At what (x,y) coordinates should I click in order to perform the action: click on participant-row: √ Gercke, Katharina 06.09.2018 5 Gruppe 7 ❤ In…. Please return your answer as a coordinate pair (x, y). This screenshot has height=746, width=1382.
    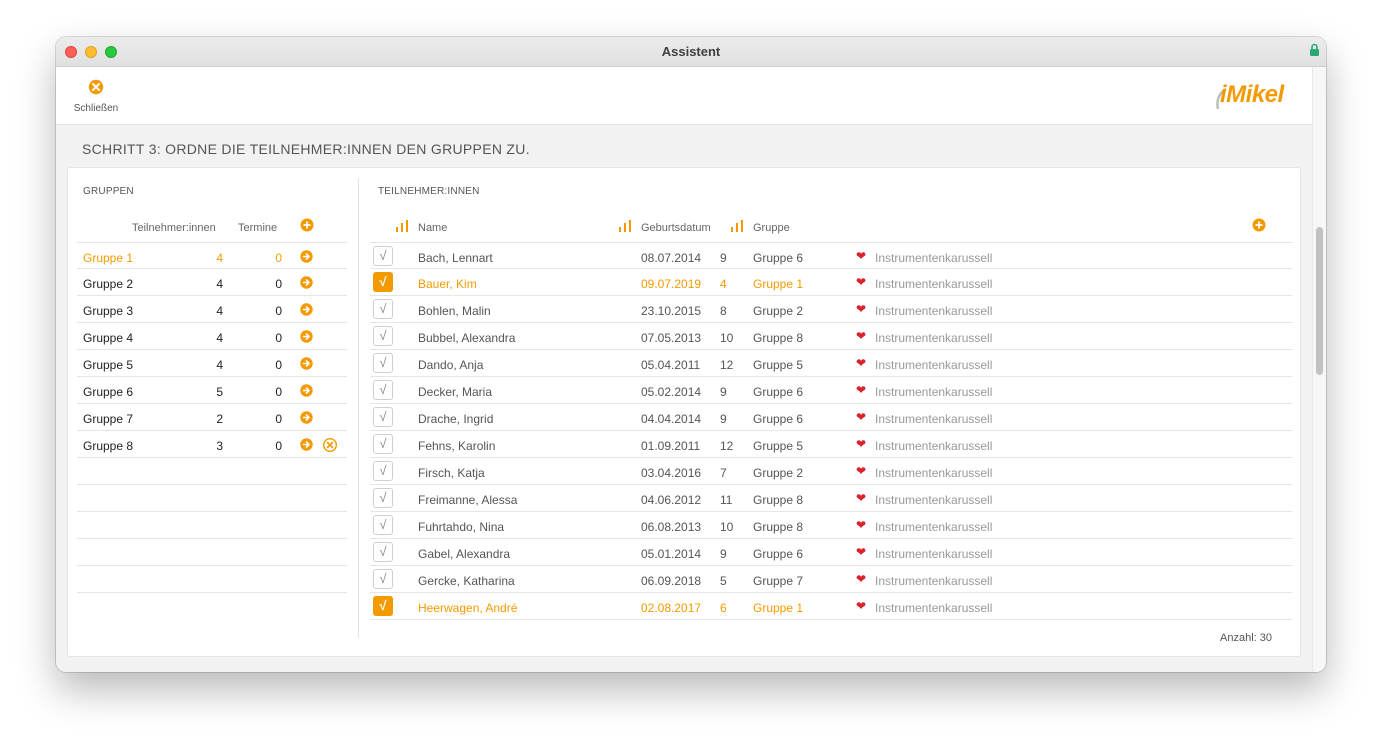
    Looking at the image, I should click on (831, 579).